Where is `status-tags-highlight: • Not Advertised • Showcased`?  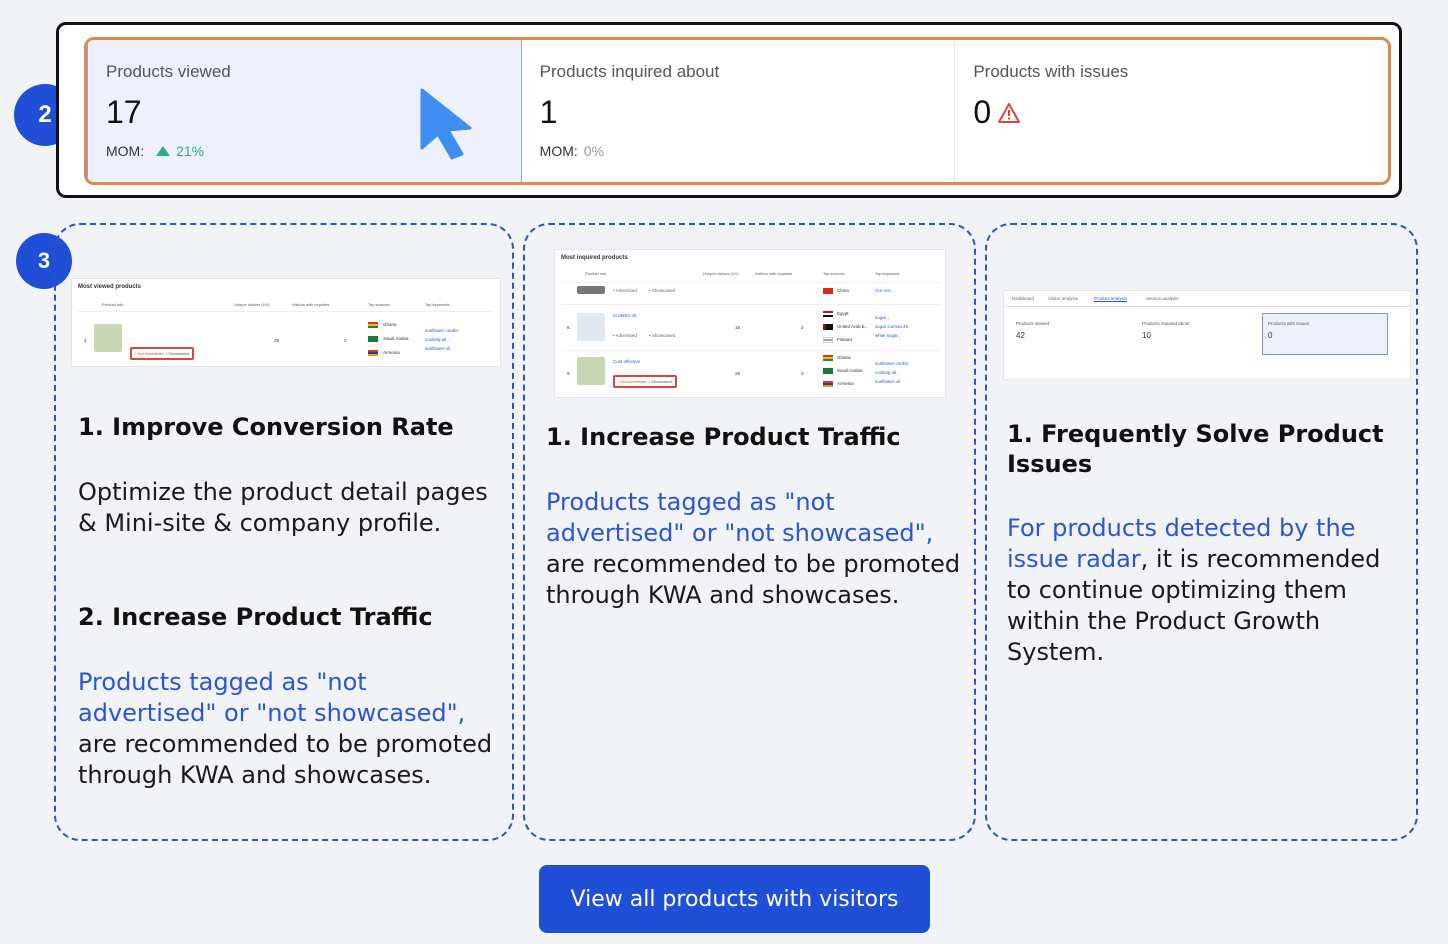 status-tags-highlight: • Not Advertised • Showcased is located at coordinates (162, 353).